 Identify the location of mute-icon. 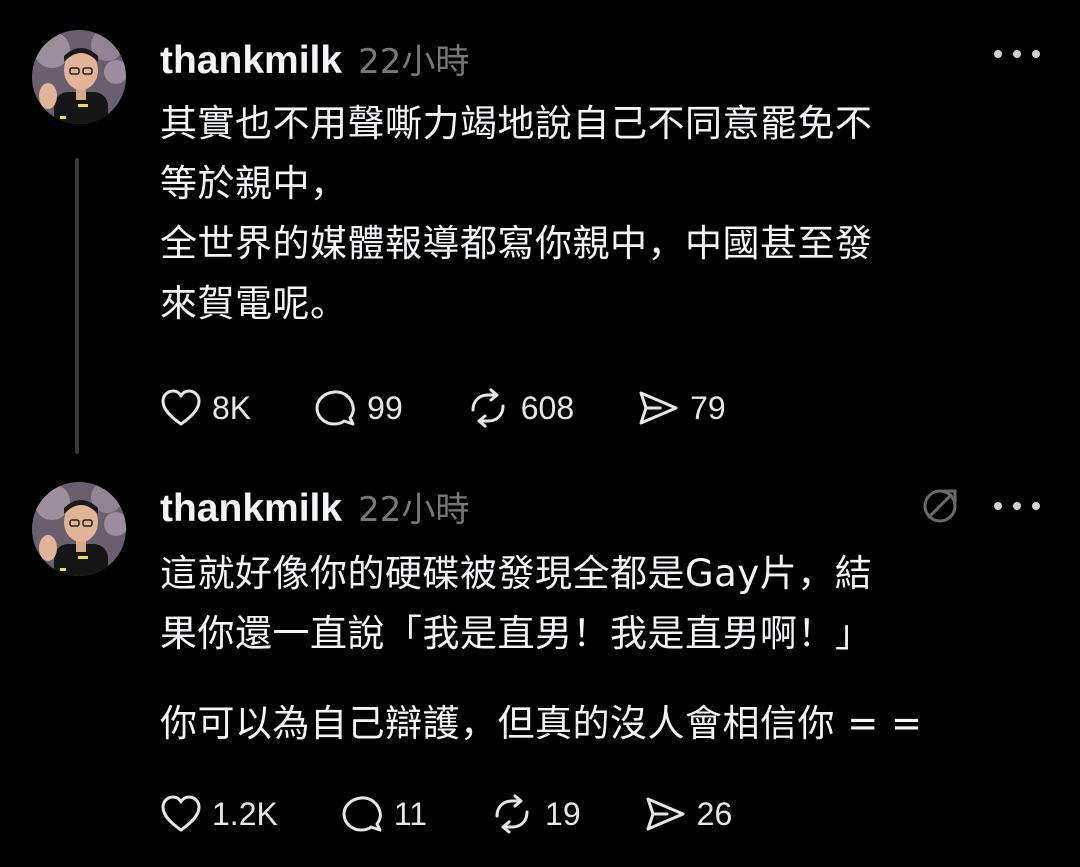
(940, 506).